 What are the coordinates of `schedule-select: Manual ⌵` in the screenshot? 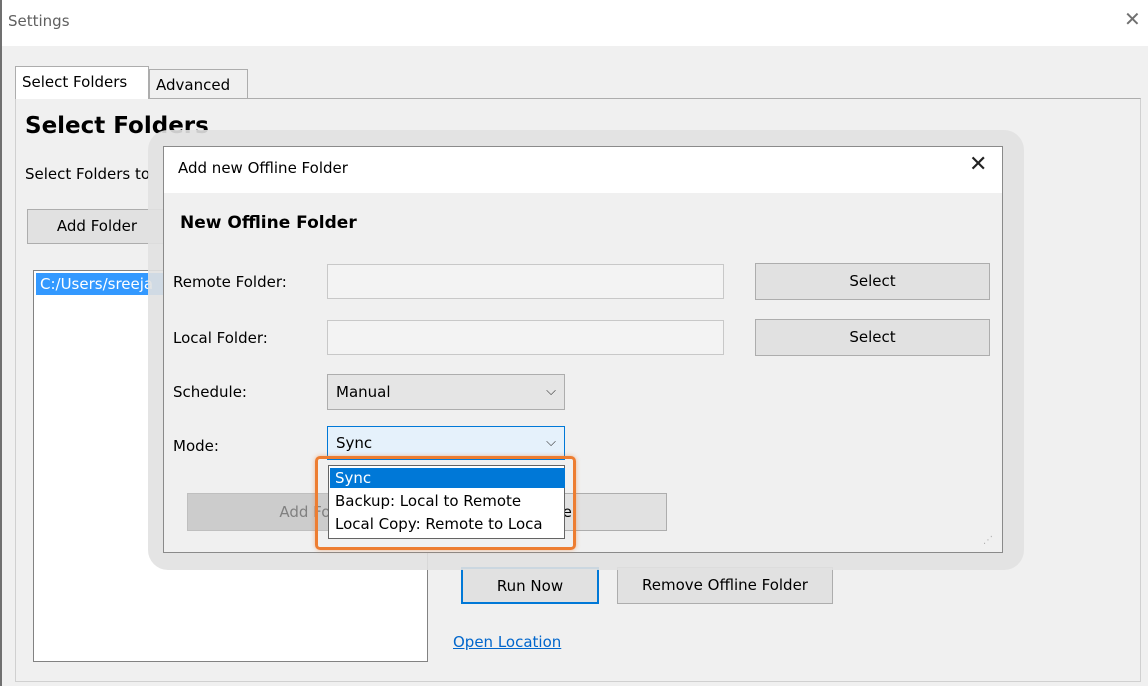 It's located at (446, 392).